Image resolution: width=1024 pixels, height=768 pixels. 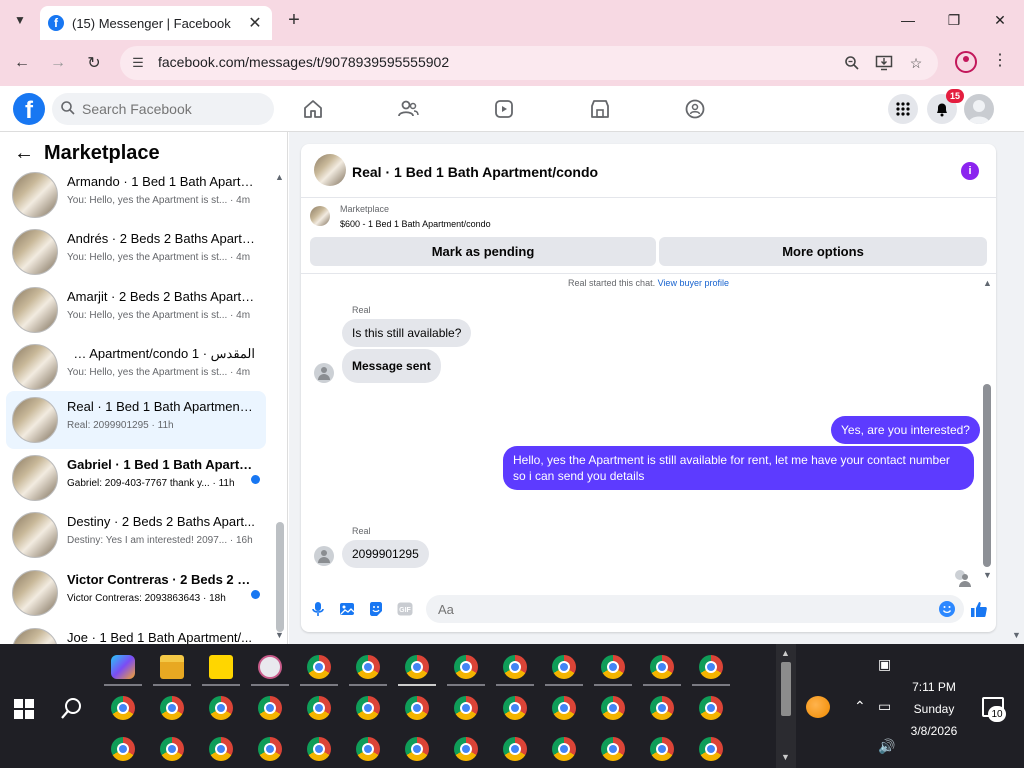 What do you see at coordinates (934, 709) in the screenshot?
I see `taskbar-clock: 7:11 PM Sunday 3/8/2026` at bounding box center [934, 709].